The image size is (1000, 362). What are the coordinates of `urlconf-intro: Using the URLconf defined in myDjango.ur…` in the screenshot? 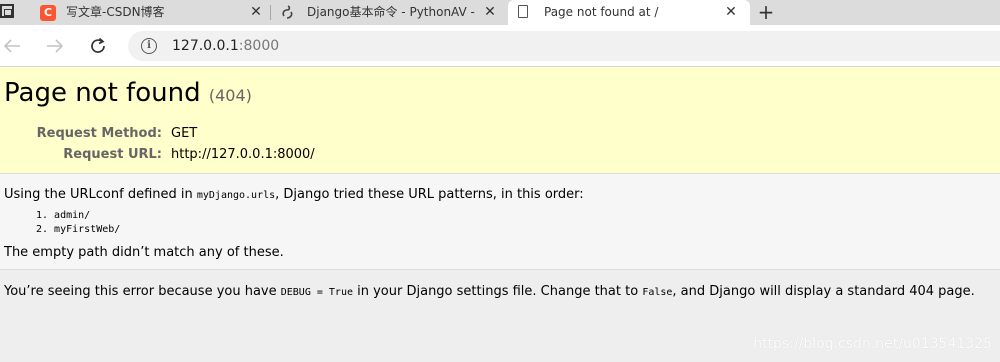 It's located at (294, 194).